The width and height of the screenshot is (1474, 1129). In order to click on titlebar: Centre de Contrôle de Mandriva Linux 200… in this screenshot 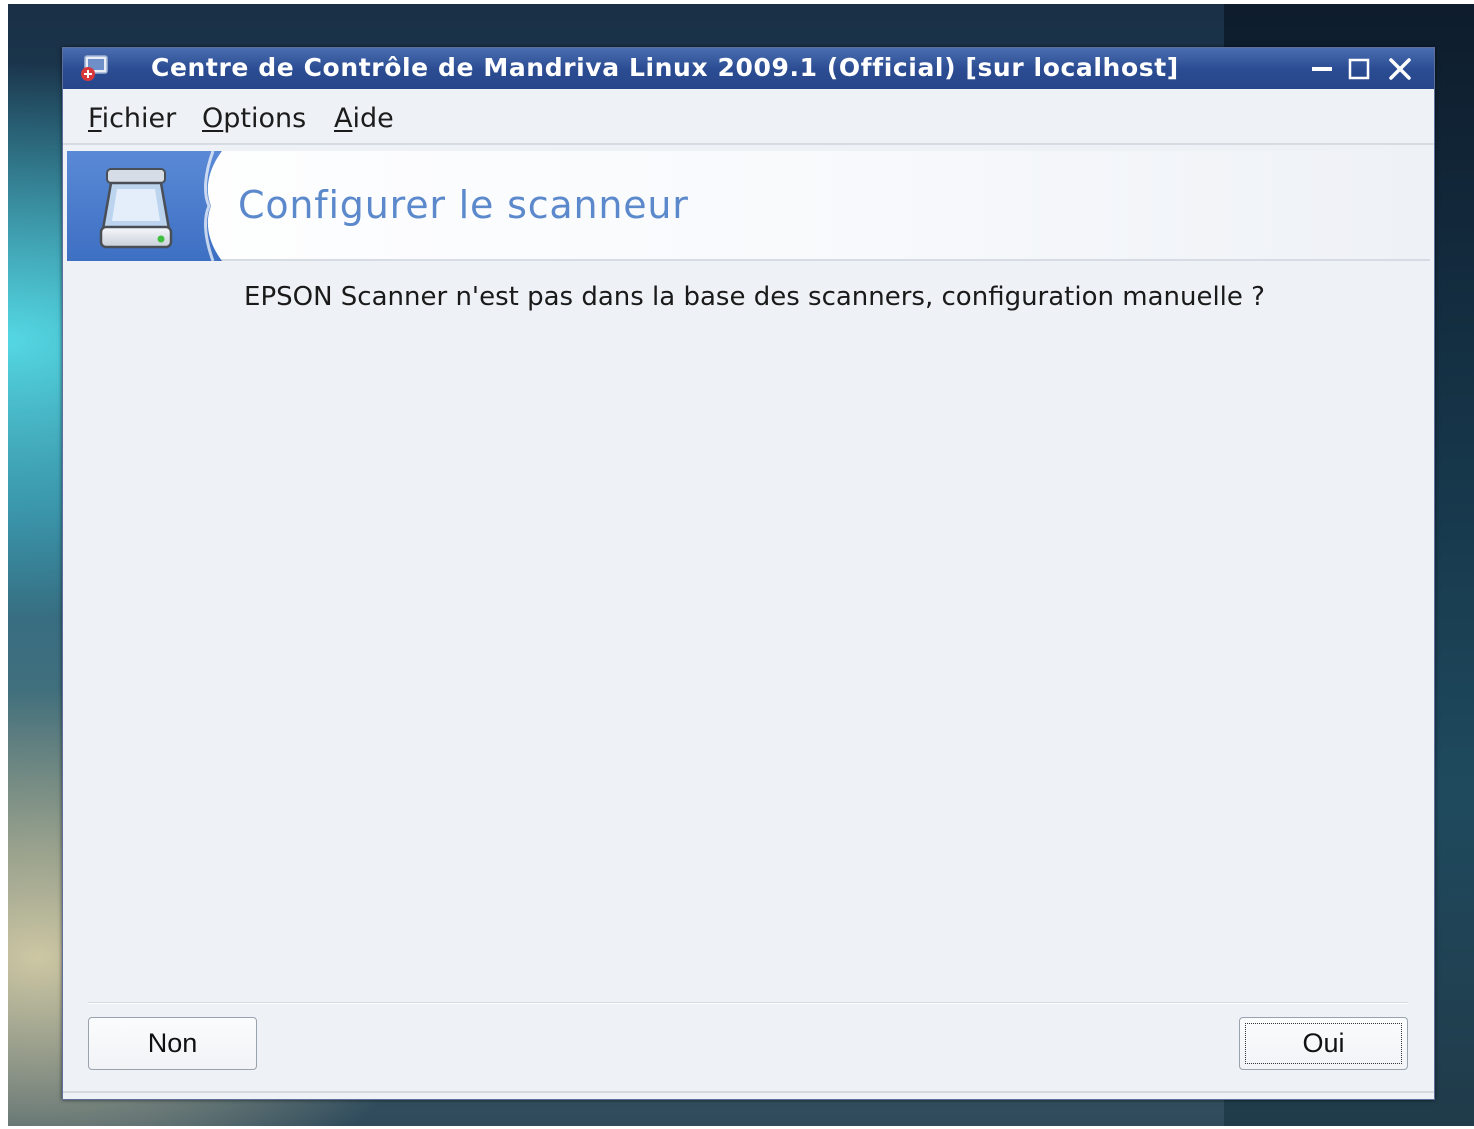, I will do `click(748, 68)`.